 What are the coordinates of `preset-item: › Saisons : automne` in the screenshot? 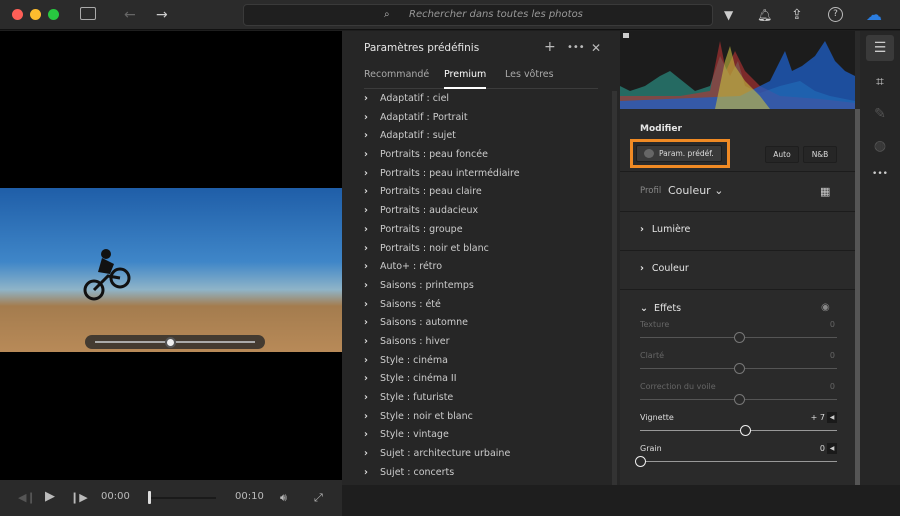 It's located at (442, 326).